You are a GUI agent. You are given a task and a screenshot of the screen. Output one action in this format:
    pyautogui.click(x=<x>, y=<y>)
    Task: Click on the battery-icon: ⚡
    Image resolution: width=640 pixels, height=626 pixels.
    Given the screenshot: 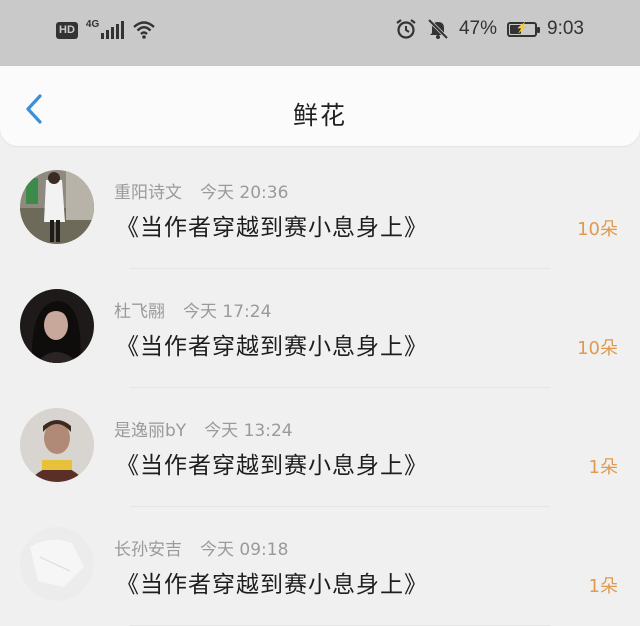 What is the action you would take?
    pyautogui.click(x=524, y=29)
    